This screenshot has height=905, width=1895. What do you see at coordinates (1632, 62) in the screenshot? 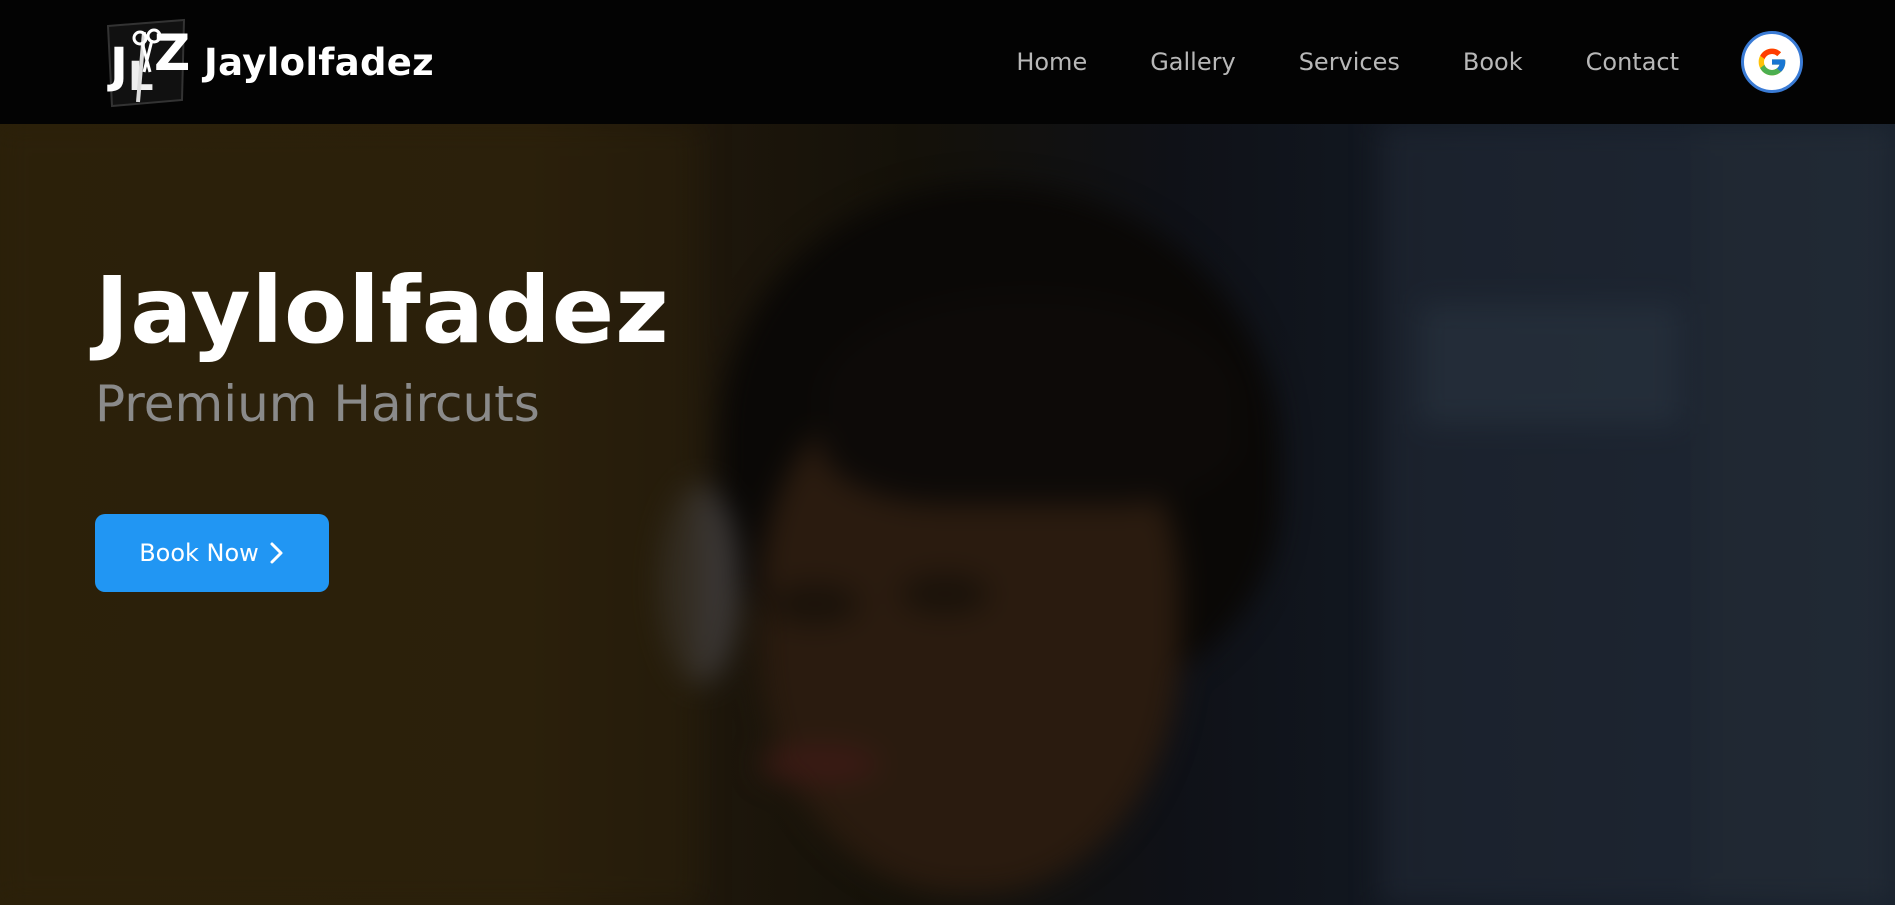
I see `nav-contact: Contact` at bounding box center [1632, 62].